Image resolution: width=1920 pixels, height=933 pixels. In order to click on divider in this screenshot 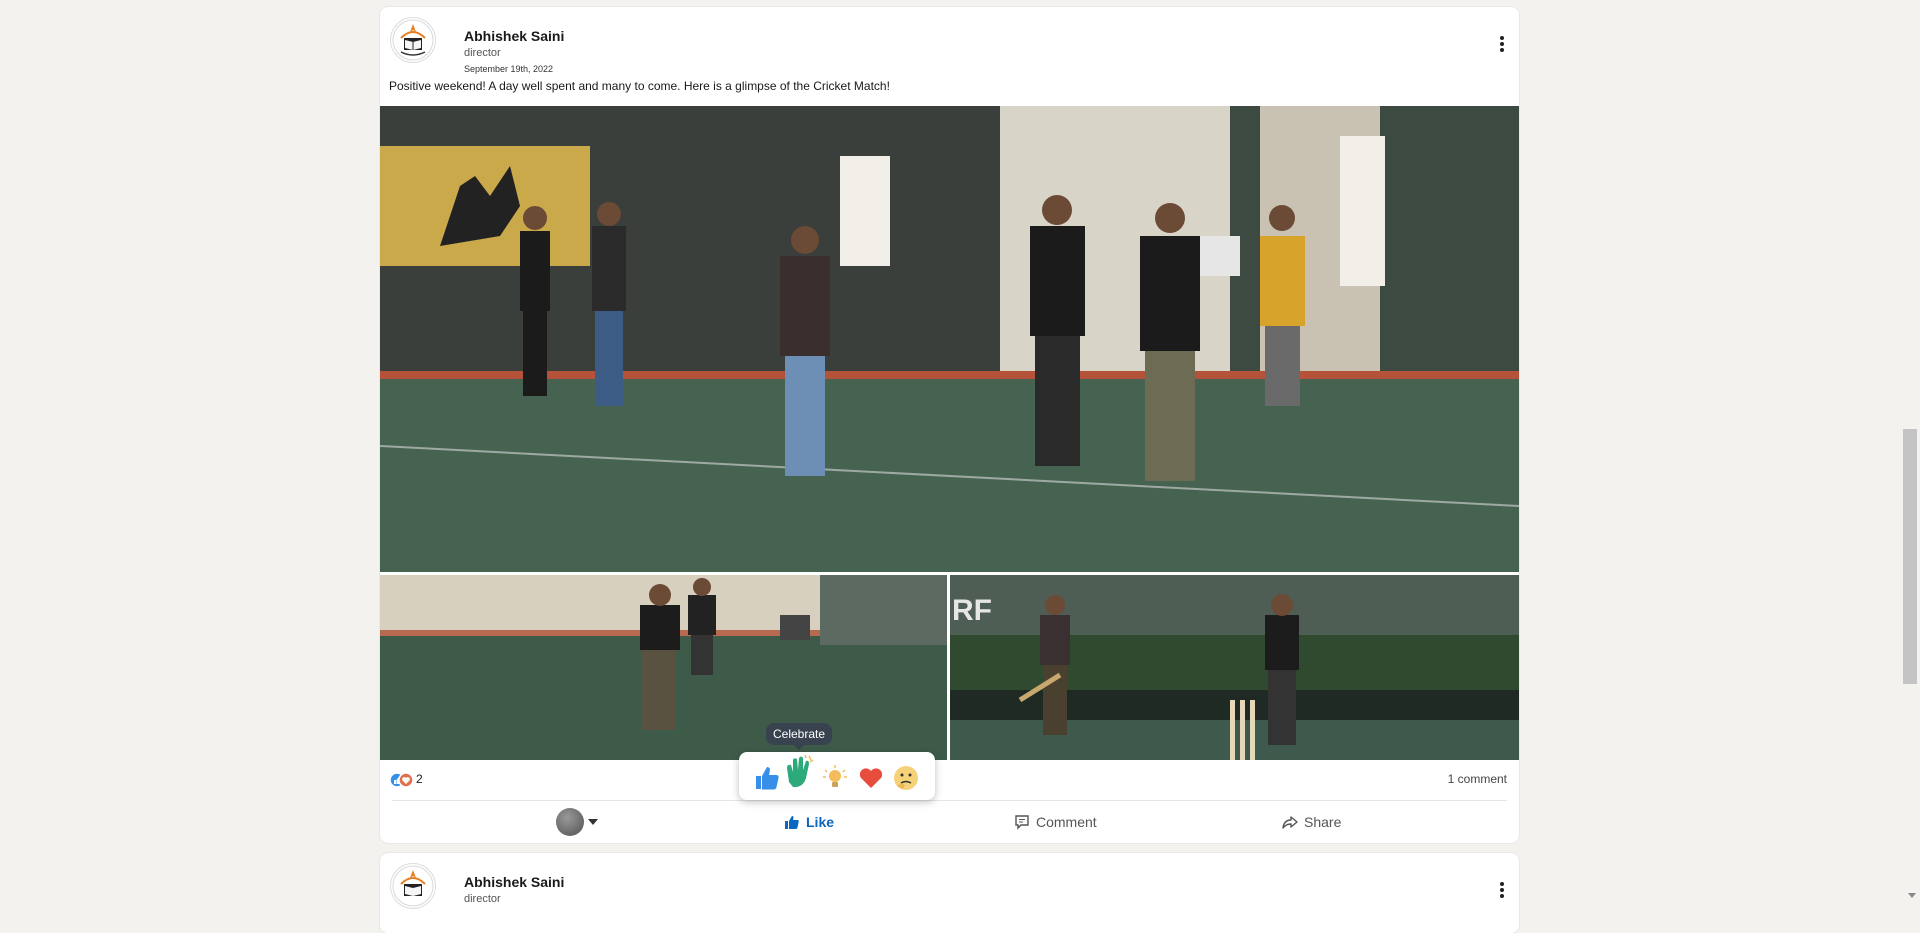, I will do `click(949, 800)`.